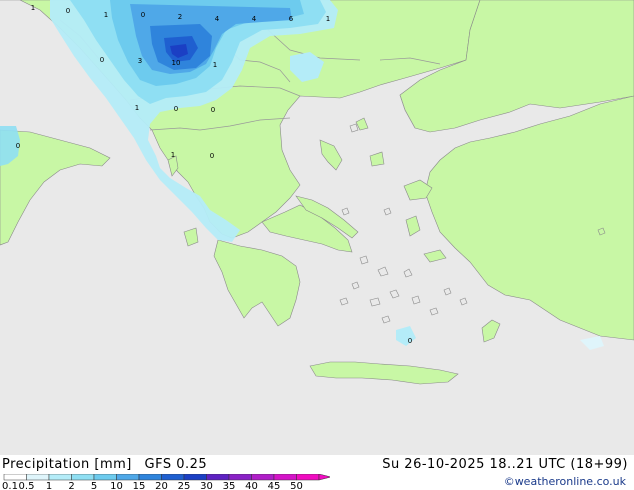  I want to click on precipitation-value: 6, so click(291, 19).